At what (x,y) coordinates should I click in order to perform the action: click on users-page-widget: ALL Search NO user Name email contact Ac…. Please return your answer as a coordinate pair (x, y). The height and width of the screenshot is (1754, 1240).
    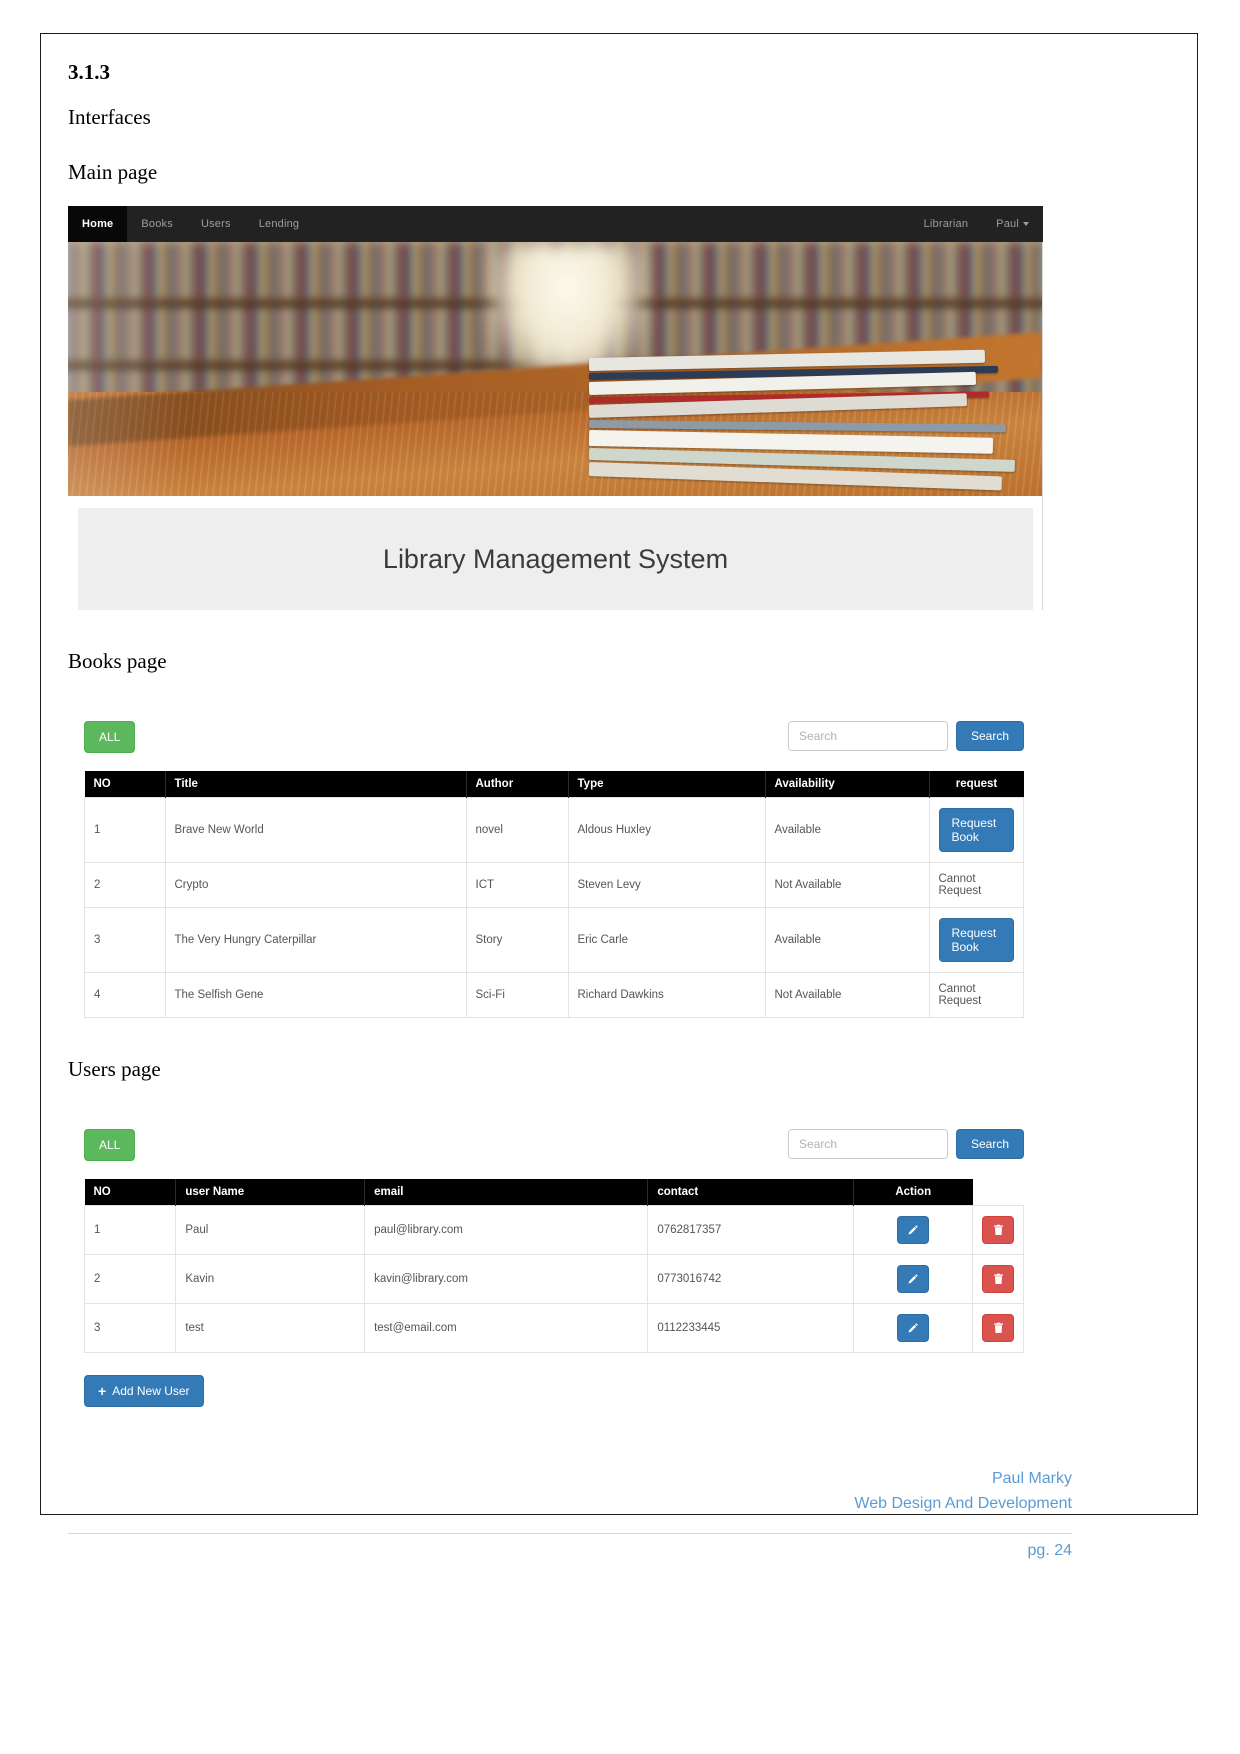
    Looking at the image, I should click on (553, 1241).